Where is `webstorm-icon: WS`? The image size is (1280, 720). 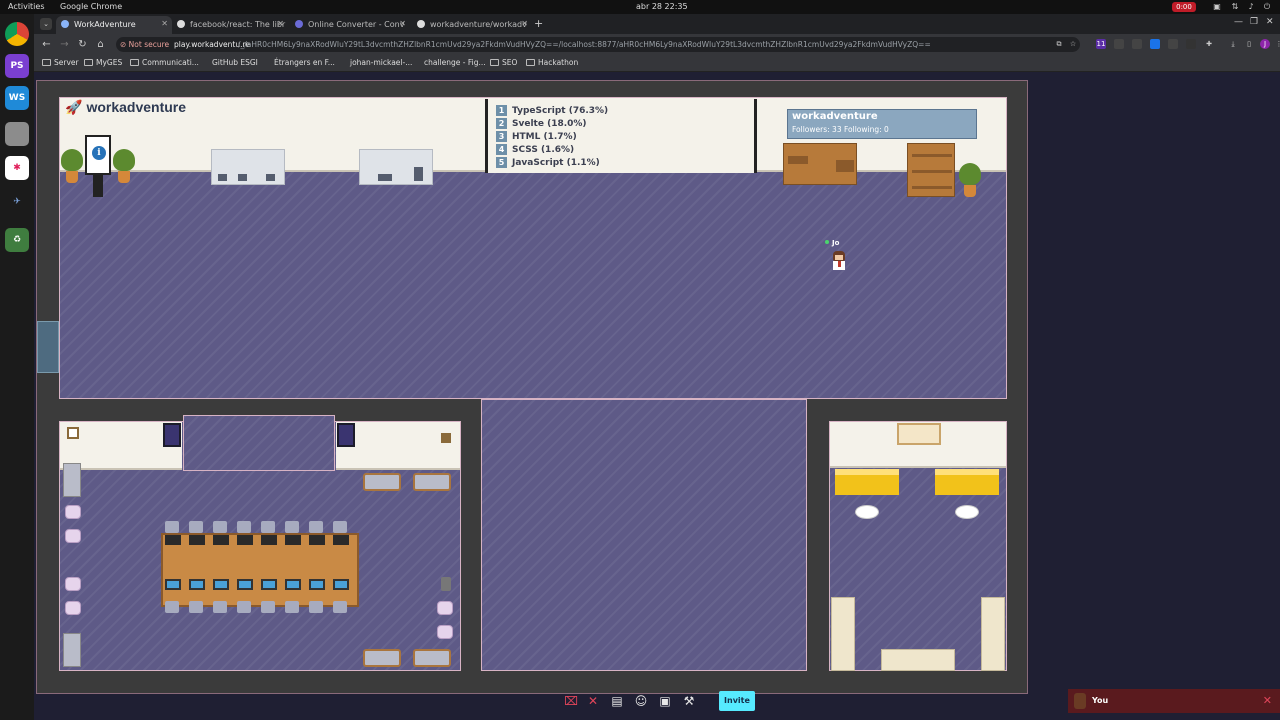 webstorm-icon: WS is located at coordinates (17, 98).